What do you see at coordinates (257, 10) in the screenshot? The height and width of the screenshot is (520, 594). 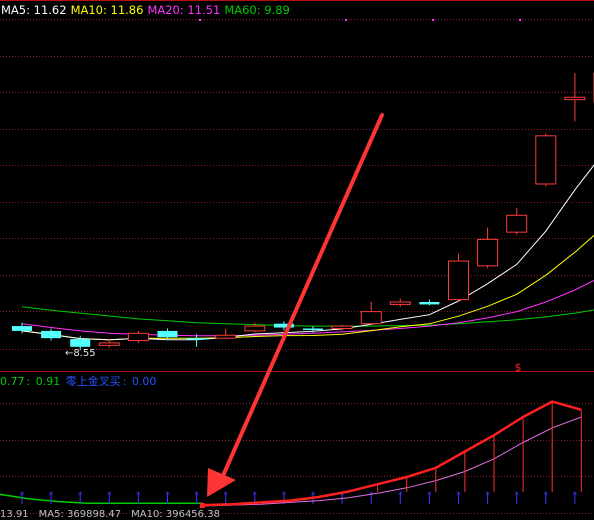 I see `ma-legend-item: MA60: 9.89` at bounding box center [257, 10].